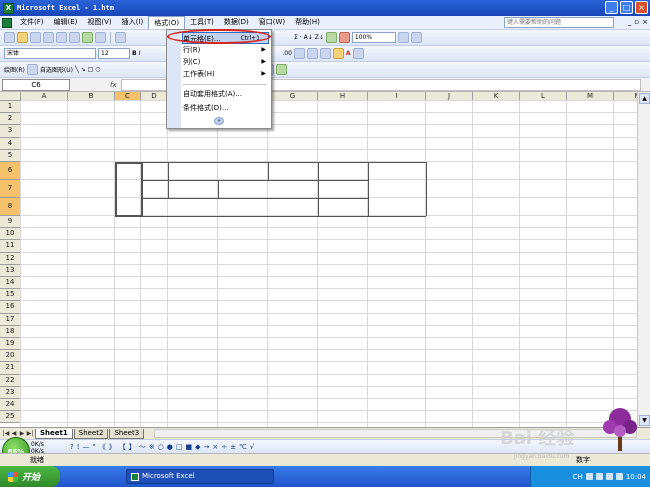  Describe the element at coordinates (94, 447) in the screenshot. I see `symbol-icon: "` at that location.